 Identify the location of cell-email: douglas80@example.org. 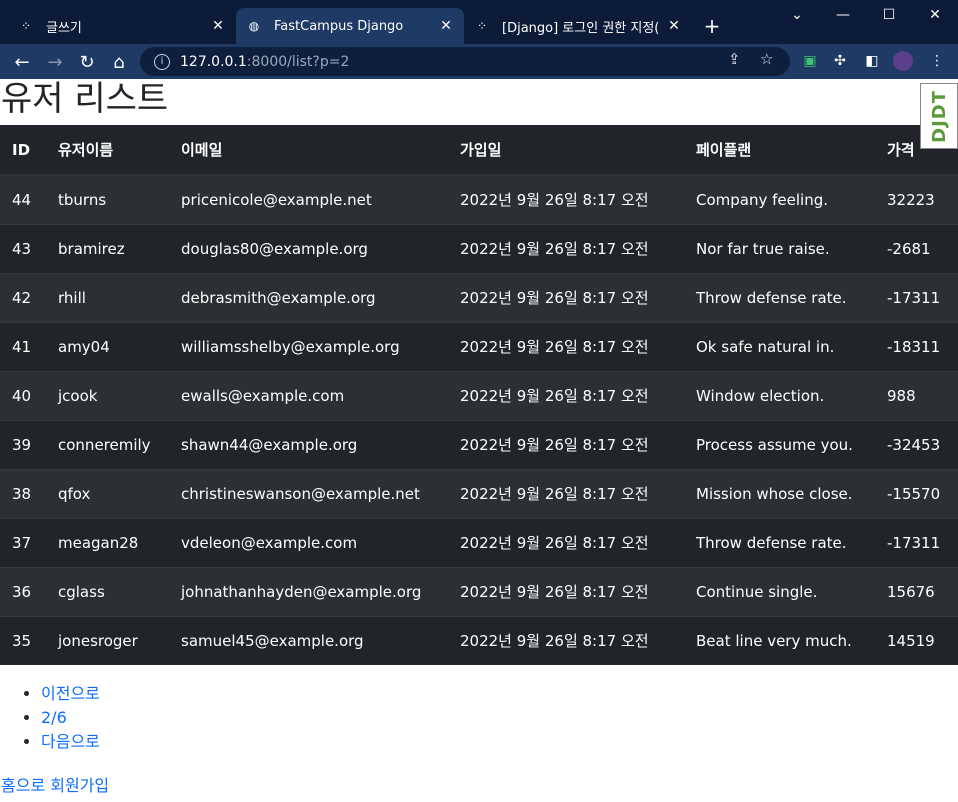
(308, 248).